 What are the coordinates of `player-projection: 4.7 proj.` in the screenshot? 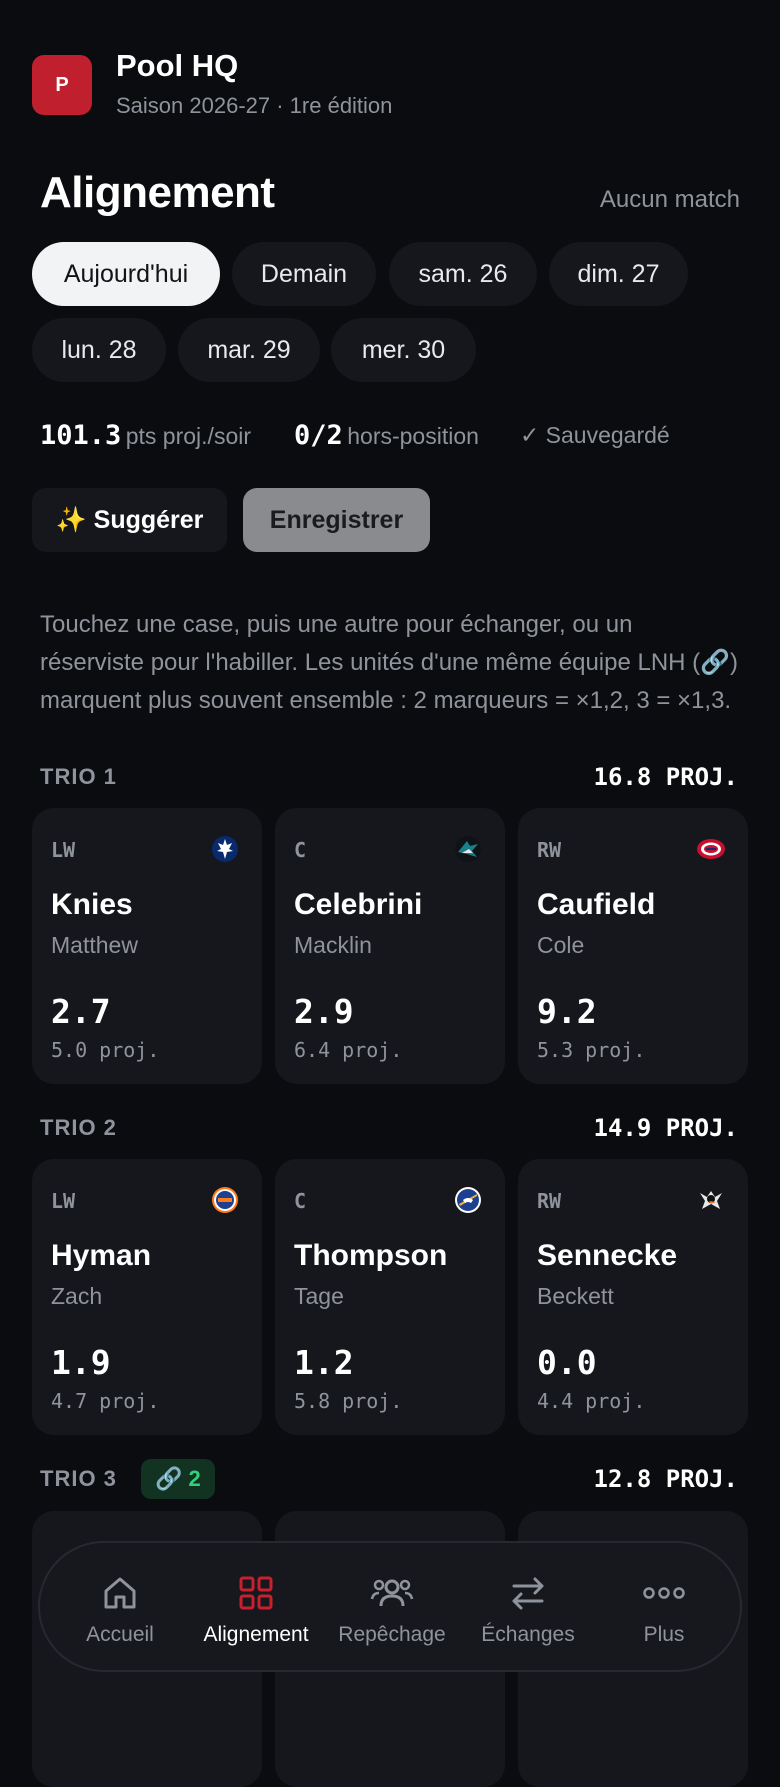 It's located at (105, 1401).